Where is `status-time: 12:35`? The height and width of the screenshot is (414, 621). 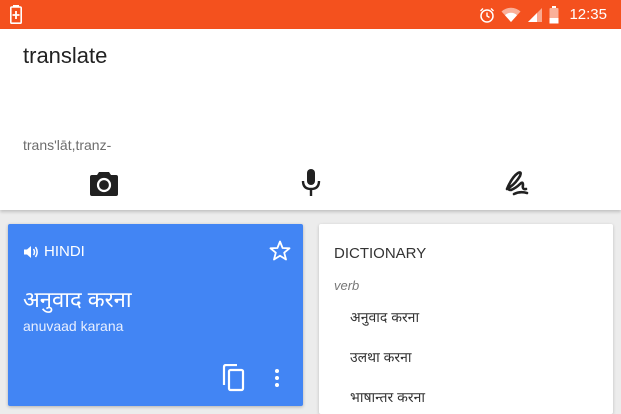
status-time: 12:35 is located at coordinates (588, 14).